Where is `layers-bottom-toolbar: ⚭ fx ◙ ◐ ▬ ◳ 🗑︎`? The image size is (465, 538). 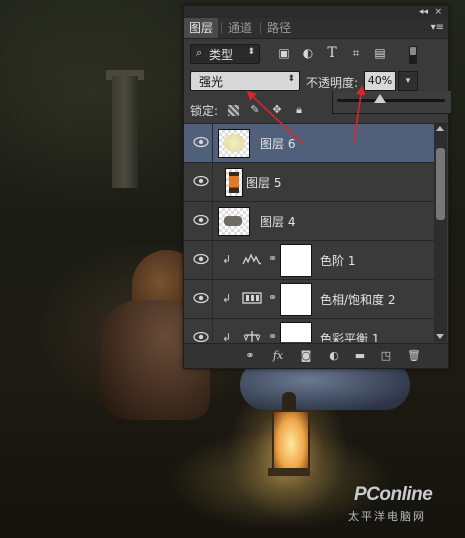 layers-bottom-toolbar: ⚭ fx ◙ ◐ ▬ ◳ 🗑︎ is located at coordinates (316, 355).